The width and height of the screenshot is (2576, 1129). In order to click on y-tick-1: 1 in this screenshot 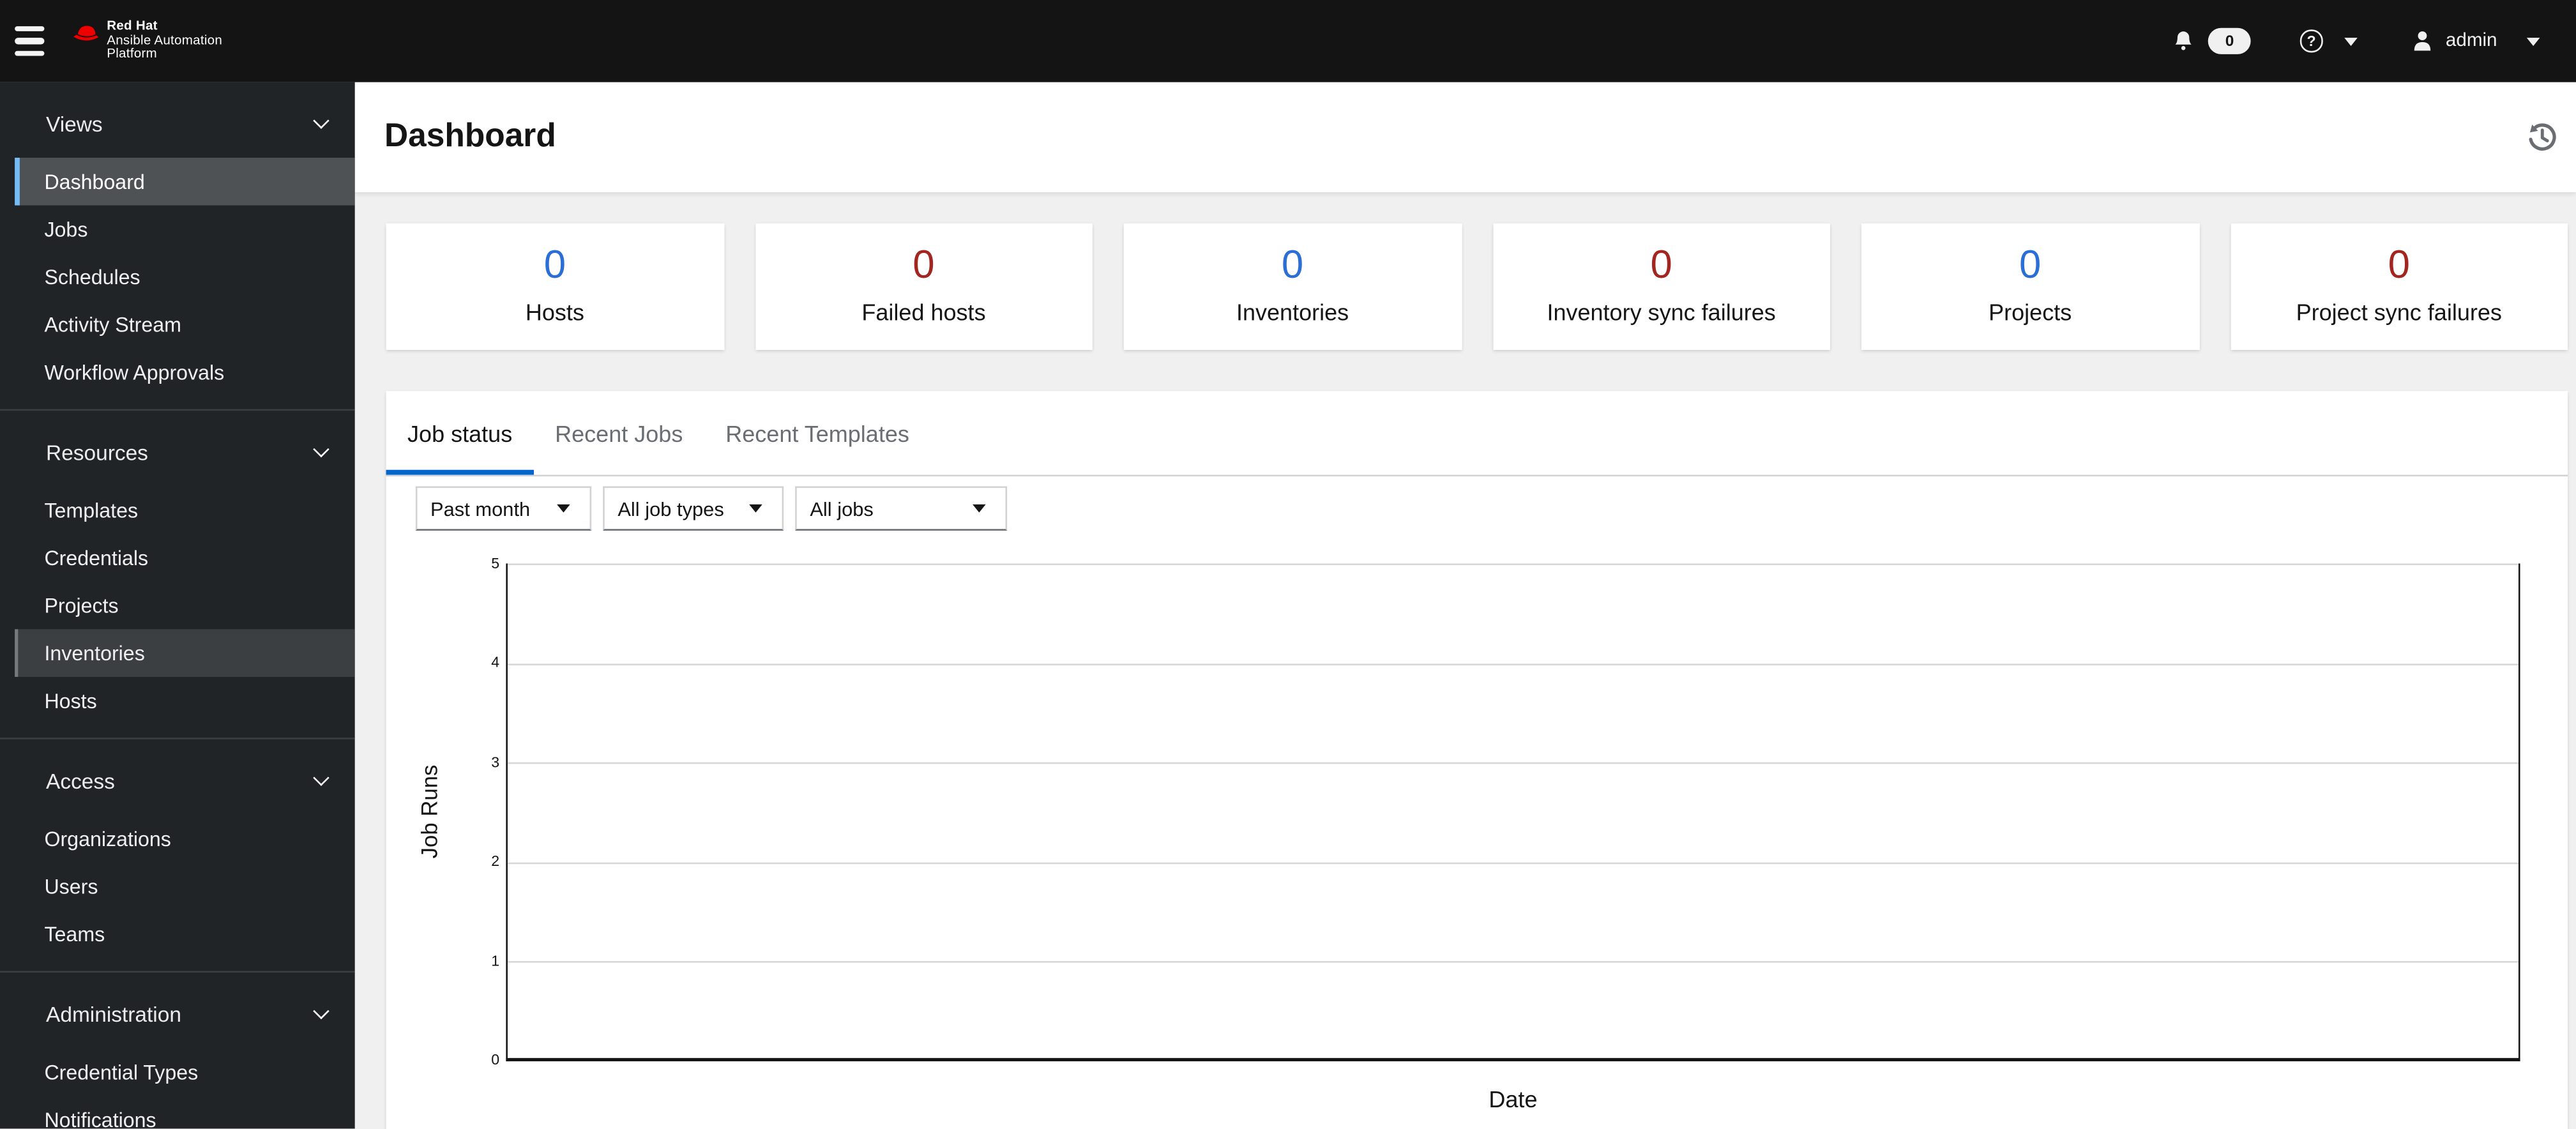, I will do `click(496, 960)`.